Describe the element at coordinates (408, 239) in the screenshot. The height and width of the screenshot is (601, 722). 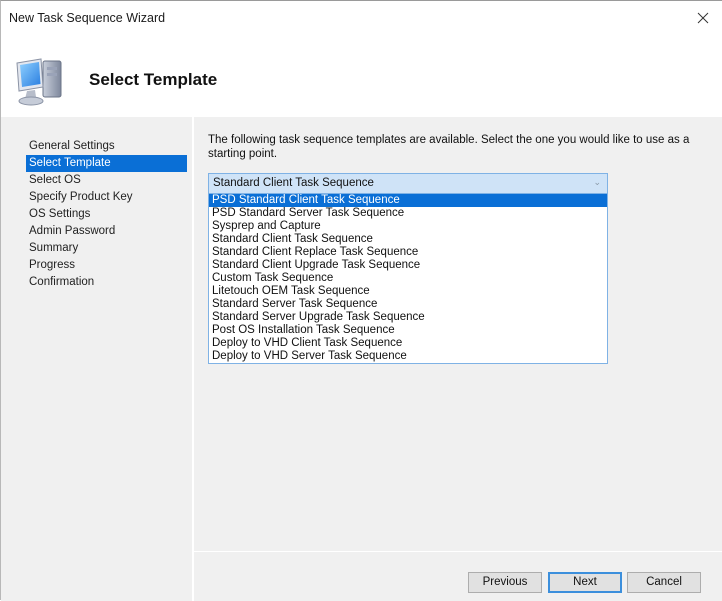
I see `template-option: Standard Client Task Sequence` at that location.